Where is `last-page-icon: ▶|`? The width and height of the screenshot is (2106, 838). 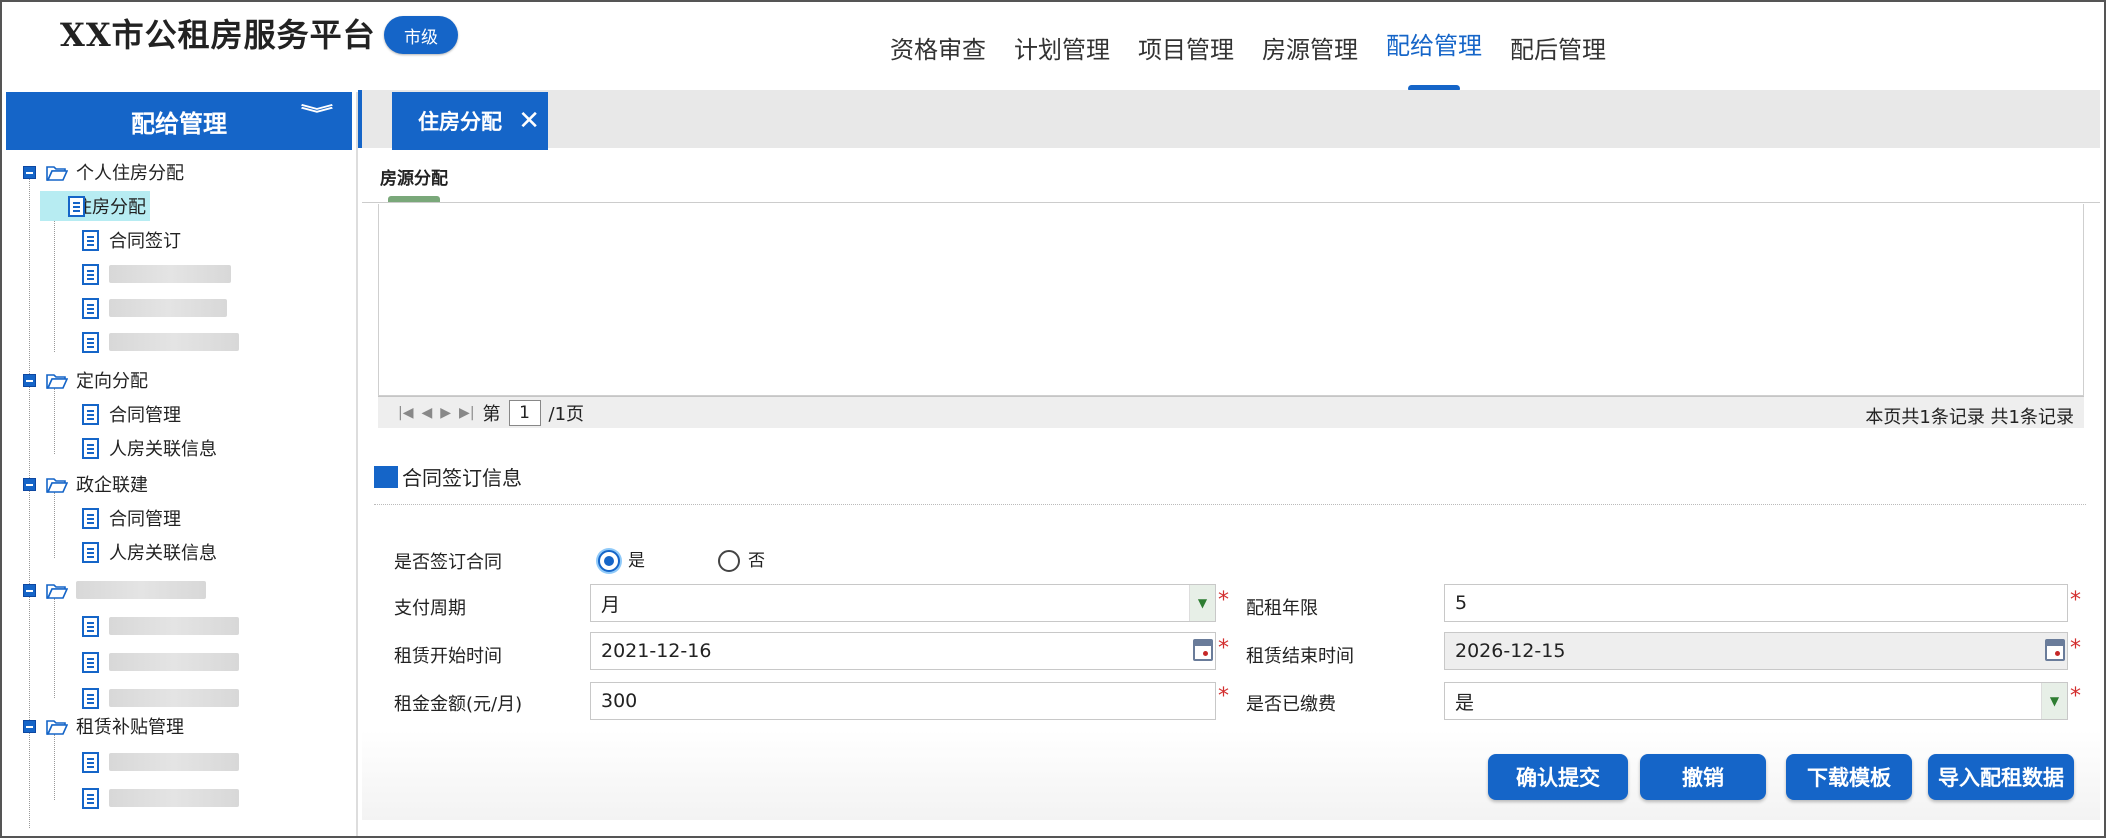
last-page-icon: ▶| is located at coordinates (466, 413).